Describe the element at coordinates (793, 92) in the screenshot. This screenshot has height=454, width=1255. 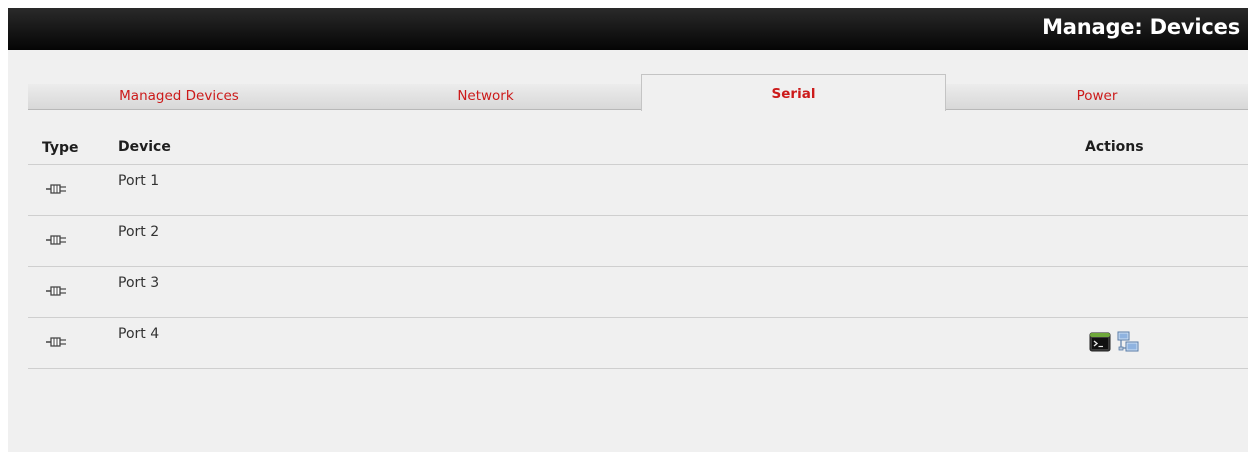
I see `tab-serial: Serial` at that location.